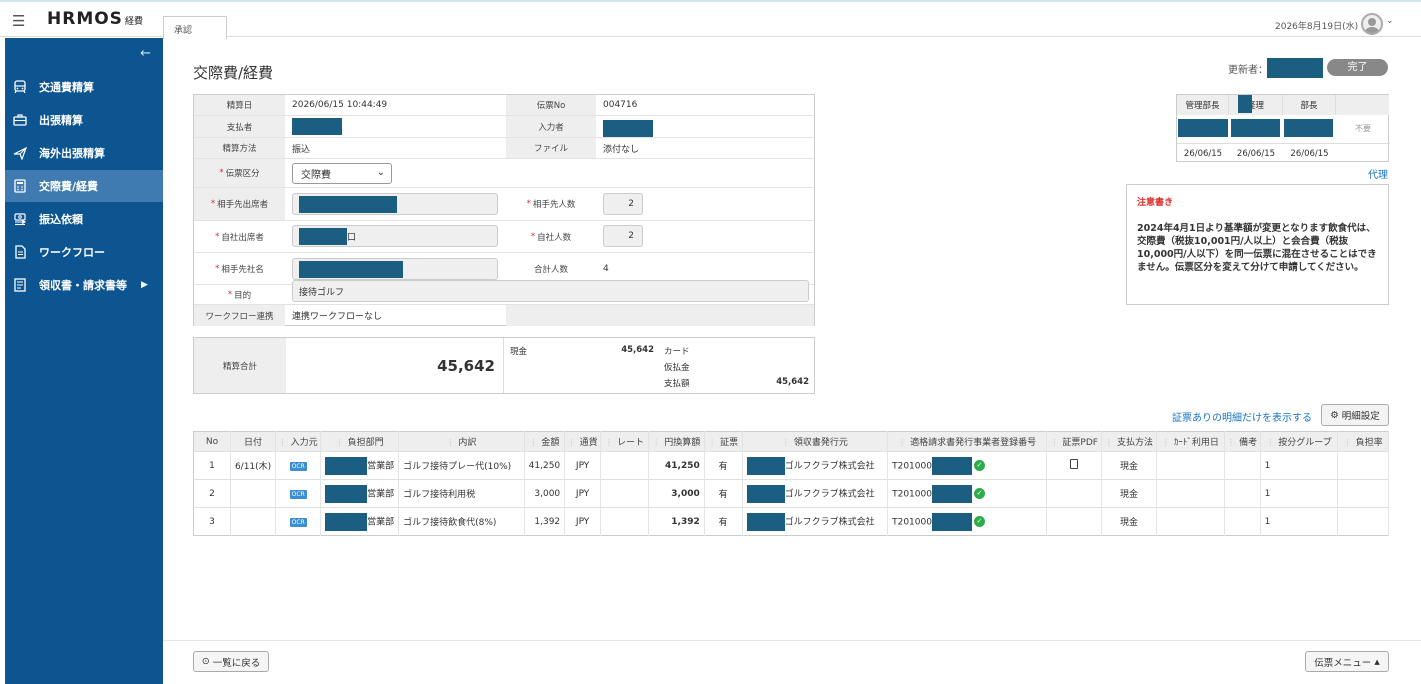 This screenshot has height=684, width=1421. I want to click on updater-label: 更新者：, so click(1248, 70).